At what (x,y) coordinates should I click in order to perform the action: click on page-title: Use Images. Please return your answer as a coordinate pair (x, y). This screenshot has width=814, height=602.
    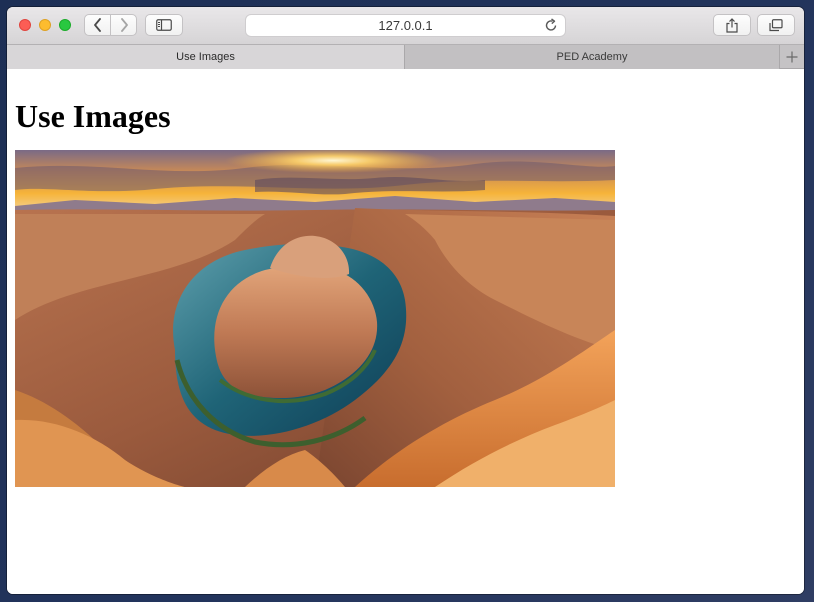
    Looking at the image, I should click on (93, 116).